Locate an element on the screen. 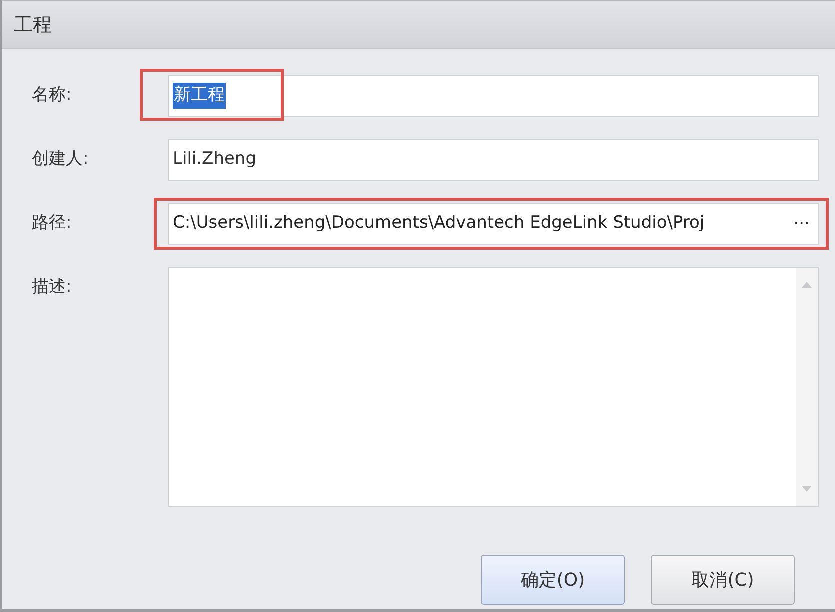  field-label: 创建人: is located at coordinates (61, 159).